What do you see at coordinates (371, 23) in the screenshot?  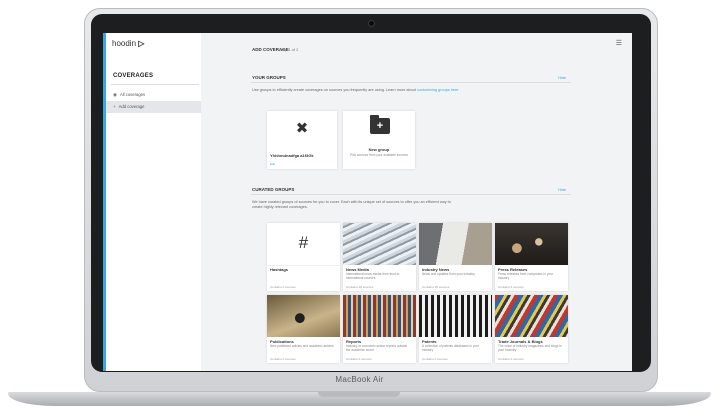 I see `camera-icon` at bounding box center [371, 23].